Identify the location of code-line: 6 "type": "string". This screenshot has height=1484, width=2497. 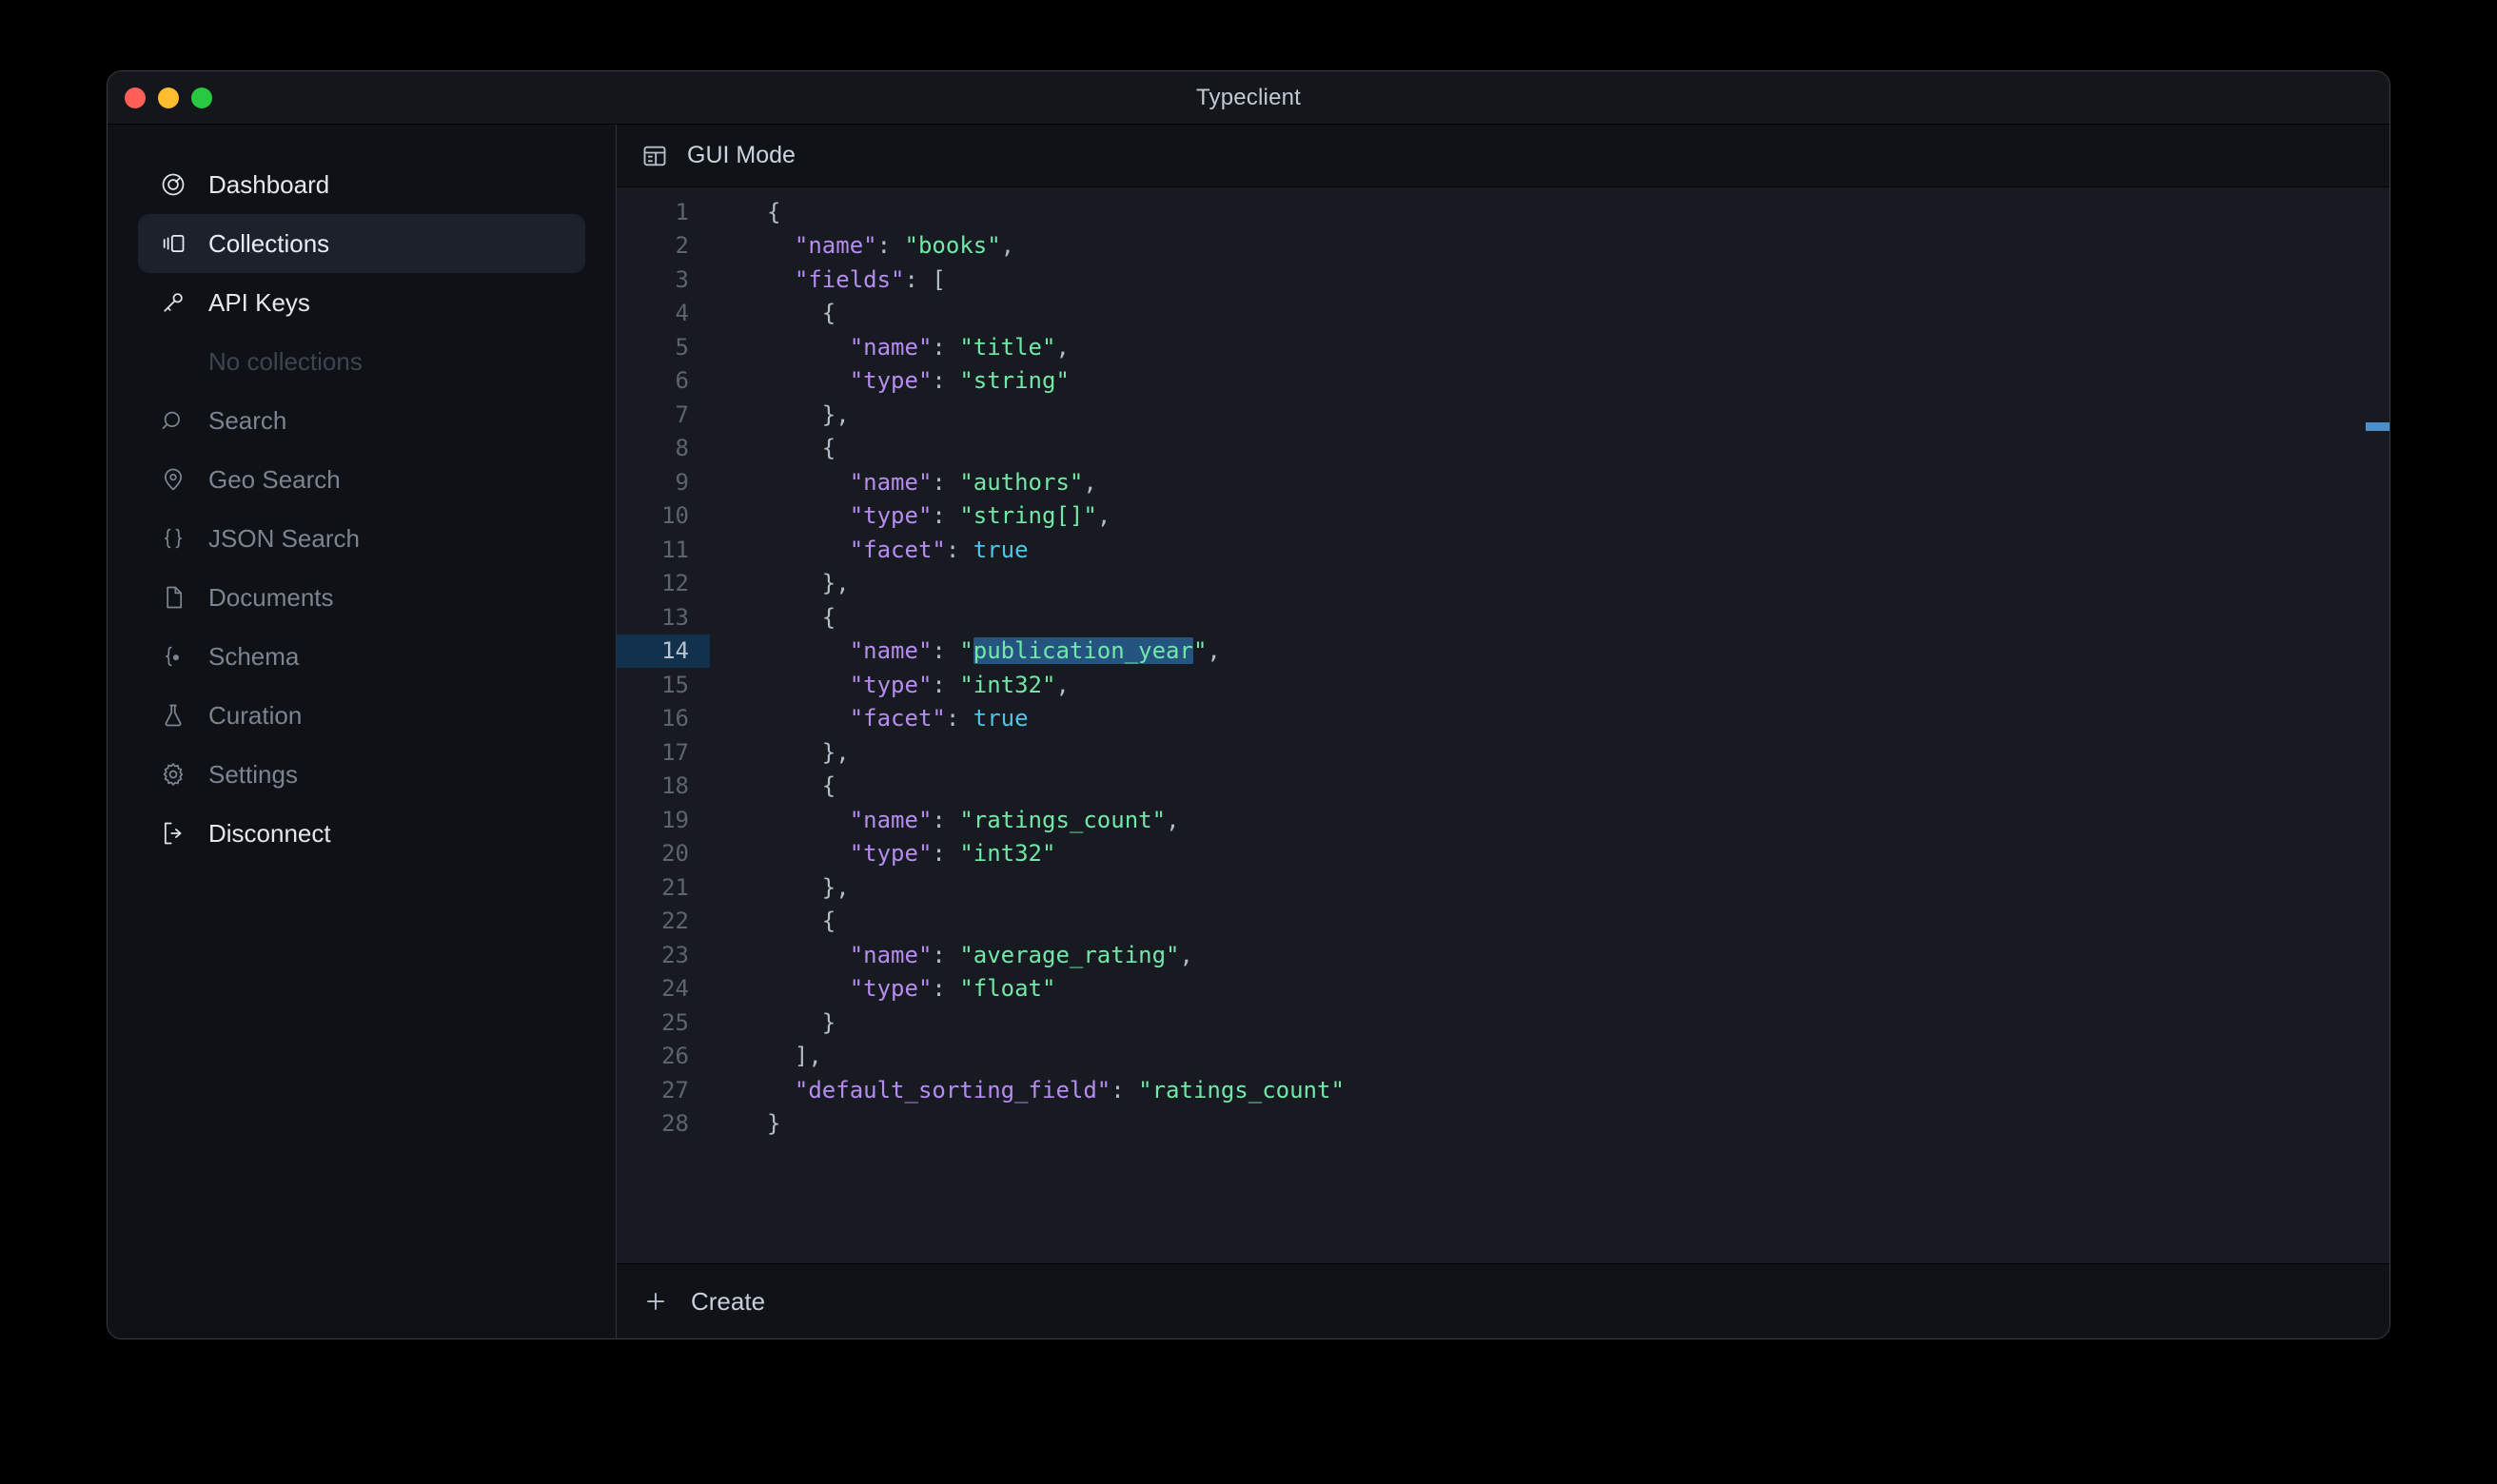
(1503, 381).